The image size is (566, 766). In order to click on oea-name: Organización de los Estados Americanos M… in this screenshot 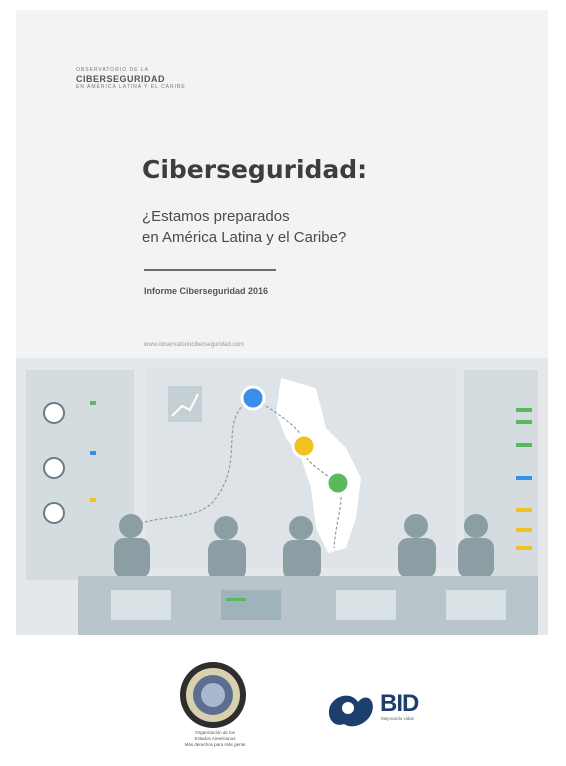, I will do `click(215, 739)`.